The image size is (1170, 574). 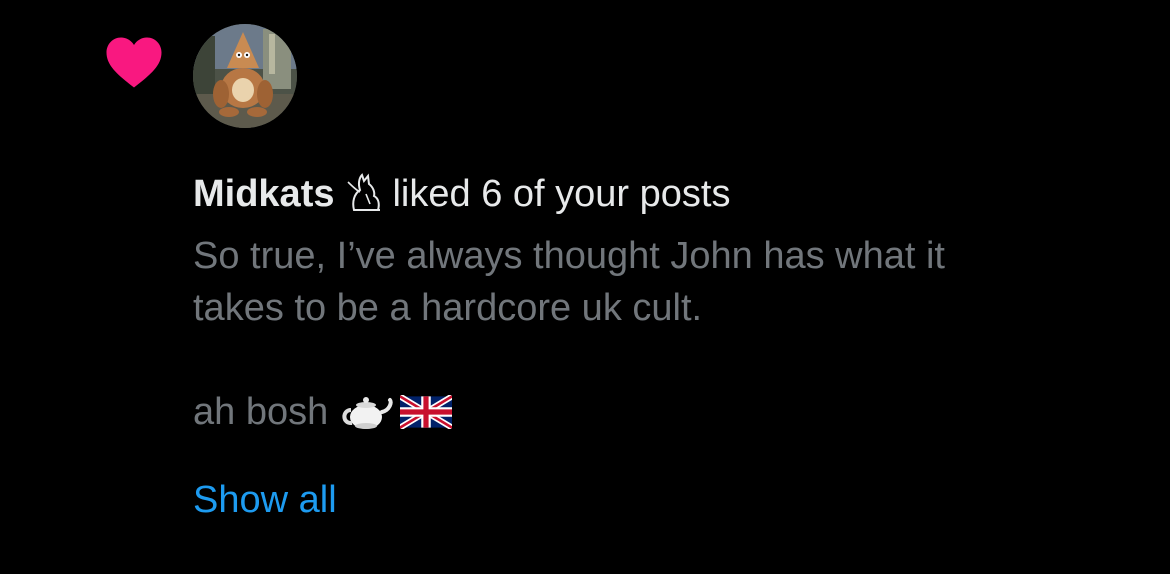 I want to click on cat-emoji, so click(x=364, y=192).